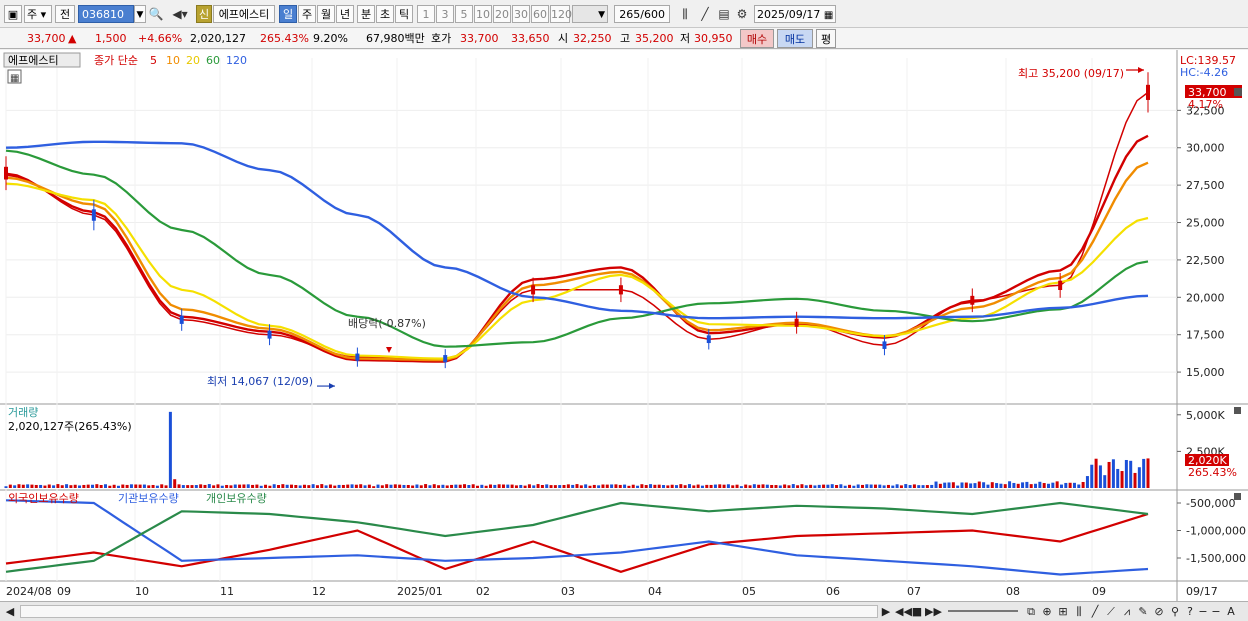  What do you see at coordinates (757, 38) in the screenshot?
I see `buy-button: 매수` at bounding box center [757, 38].